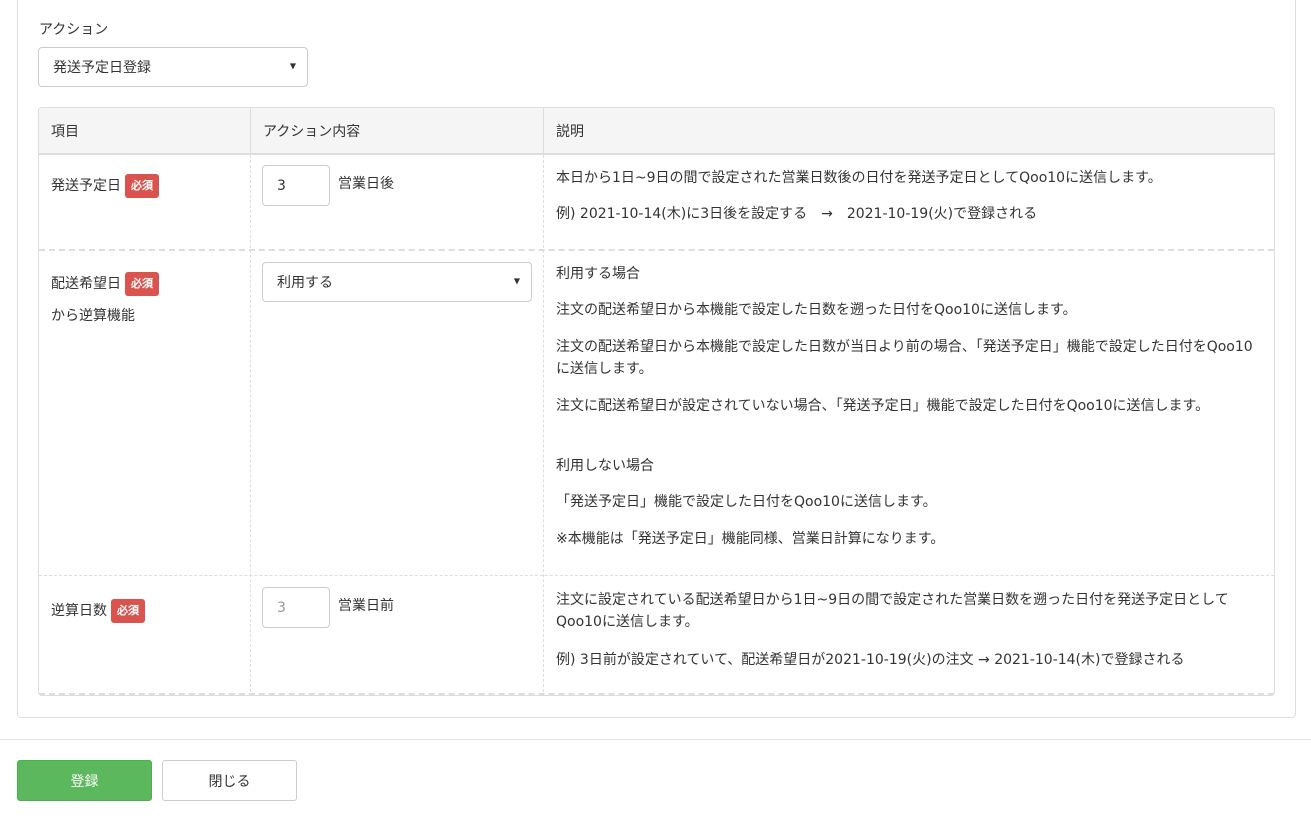  I want to click on close-button: 閉じる, so click(229, 780).